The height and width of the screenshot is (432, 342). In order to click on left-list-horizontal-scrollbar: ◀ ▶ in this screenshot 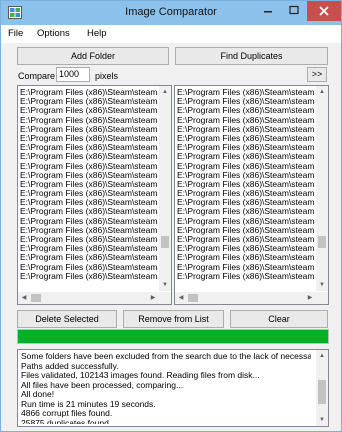, I will do `click(88, 298)`.